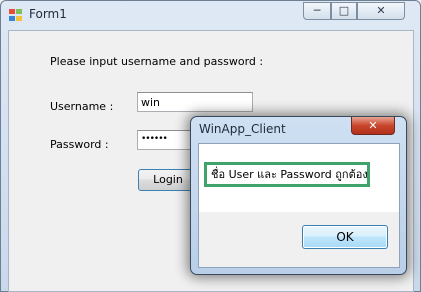  Describe the element at coordinates (48, 14) in the screenshot. I see `form1-title: Form1` at that location.